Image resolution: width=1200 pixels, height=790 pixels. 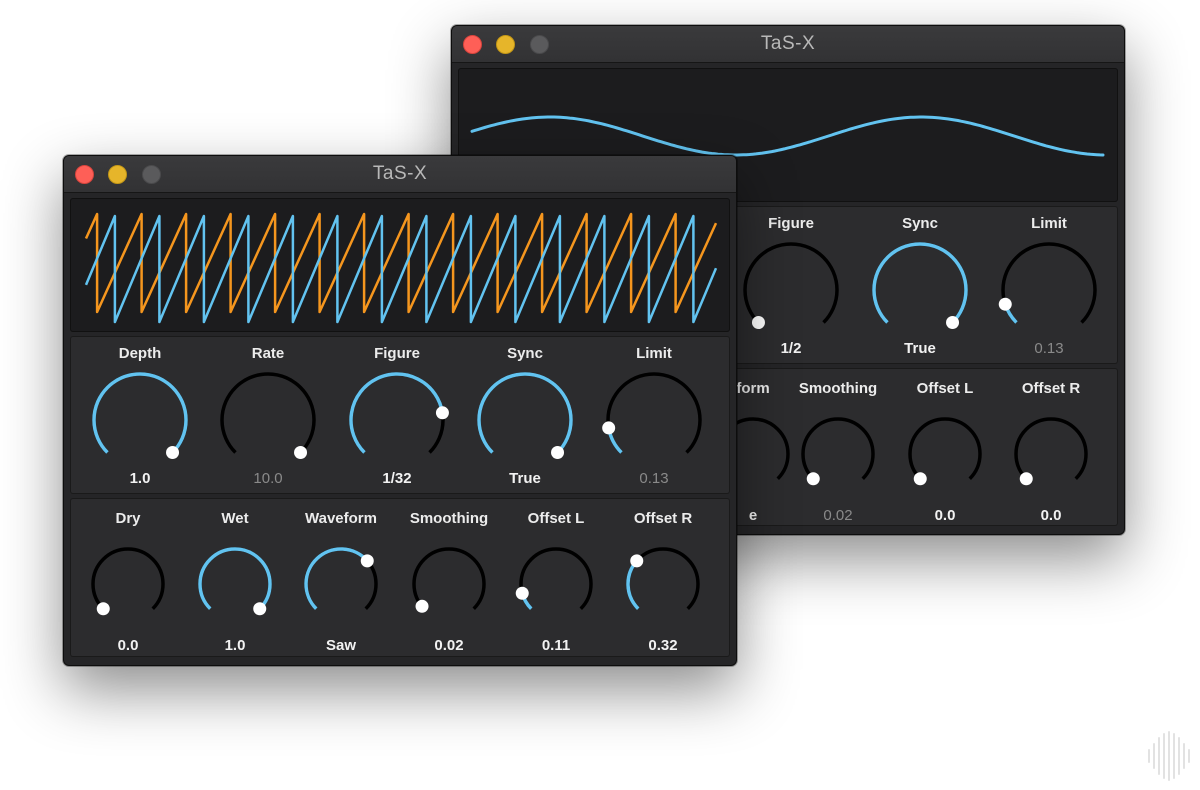 What do you see at coordinates (268, 478) in the screenshot?
I see `knob-value: 10.0` at bounding box center [268, 478].